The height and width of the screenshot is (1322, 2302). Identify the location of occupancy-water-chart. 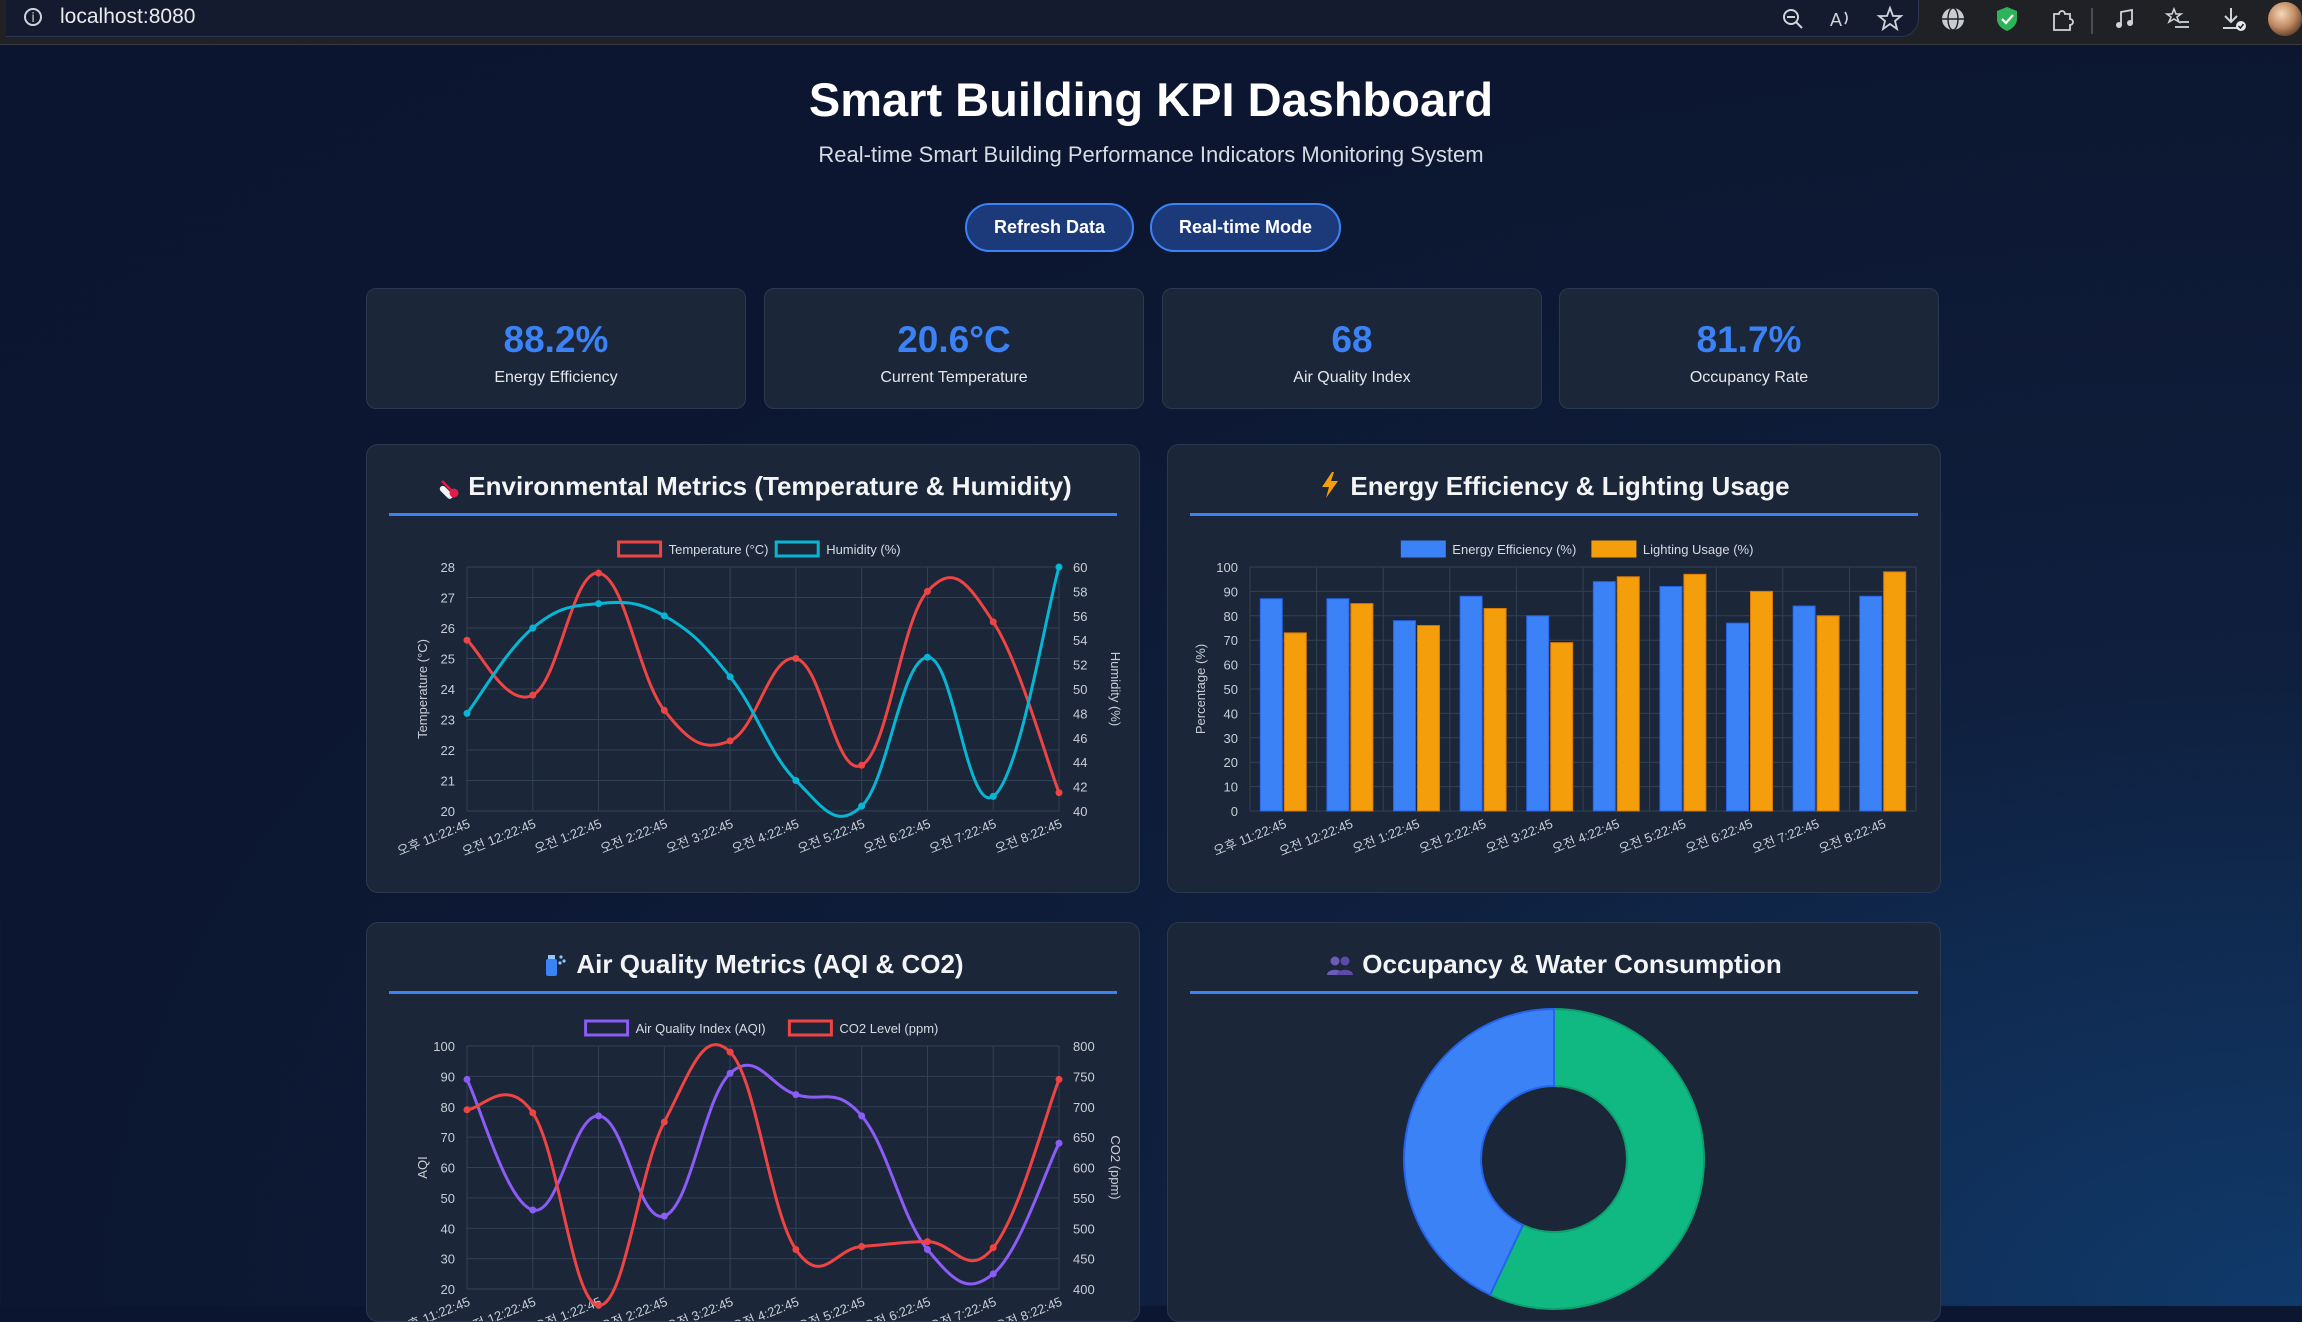
(1554, 1122).